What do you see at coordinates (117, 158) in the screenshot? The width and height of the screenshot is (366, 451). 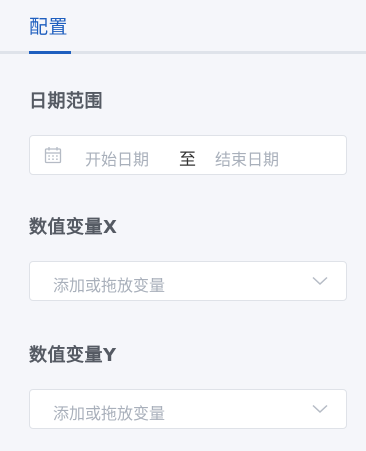 I see `start-date-input: 开始日期` at bounding box center [117, 158].